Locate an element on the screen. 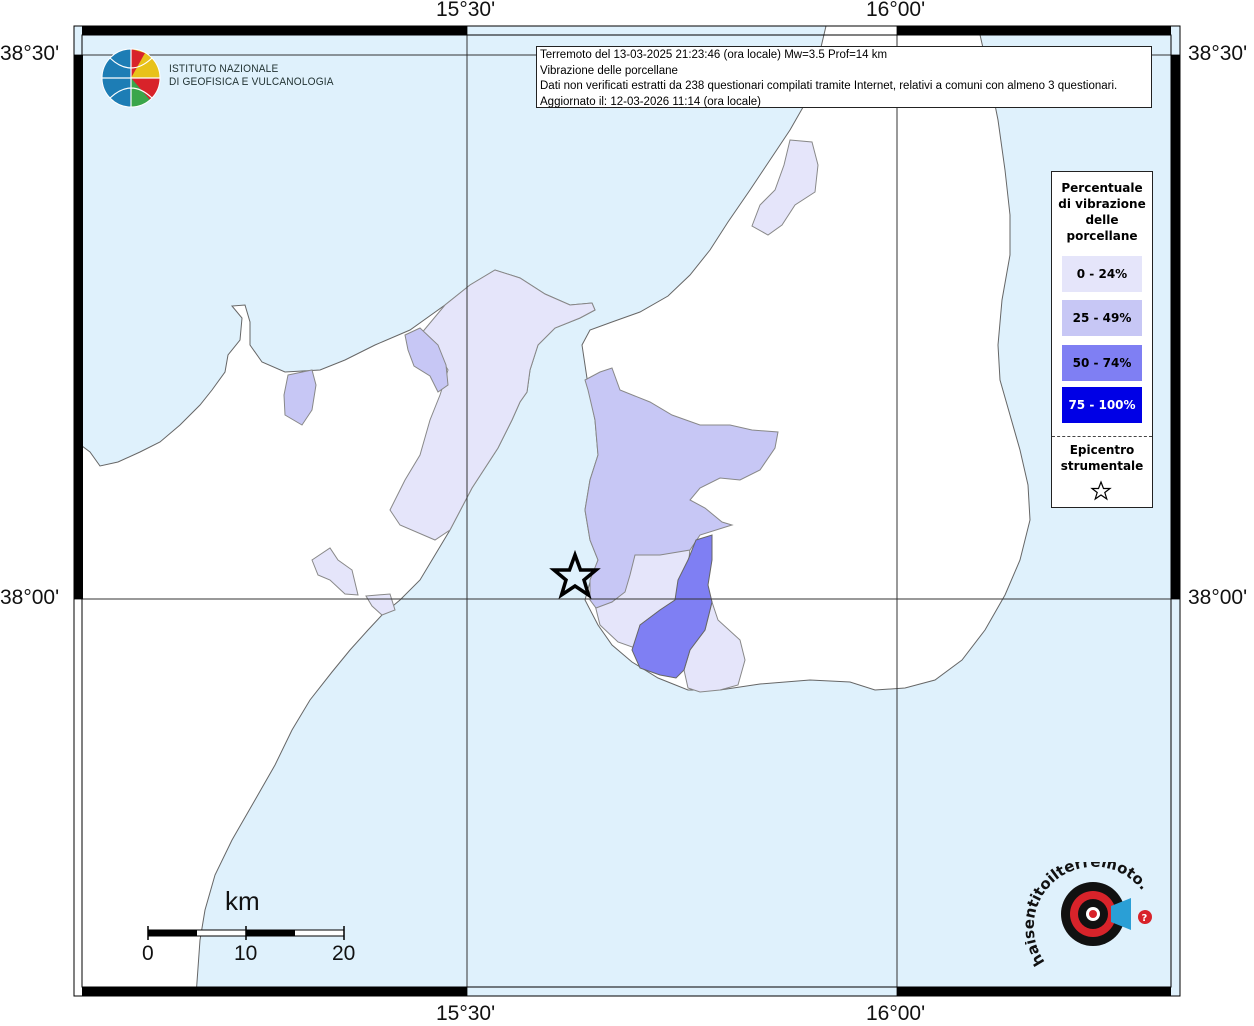 The image size is (1254, 1026). coord-right-bottom: 38°00' is located at coordinates (1218, 597).